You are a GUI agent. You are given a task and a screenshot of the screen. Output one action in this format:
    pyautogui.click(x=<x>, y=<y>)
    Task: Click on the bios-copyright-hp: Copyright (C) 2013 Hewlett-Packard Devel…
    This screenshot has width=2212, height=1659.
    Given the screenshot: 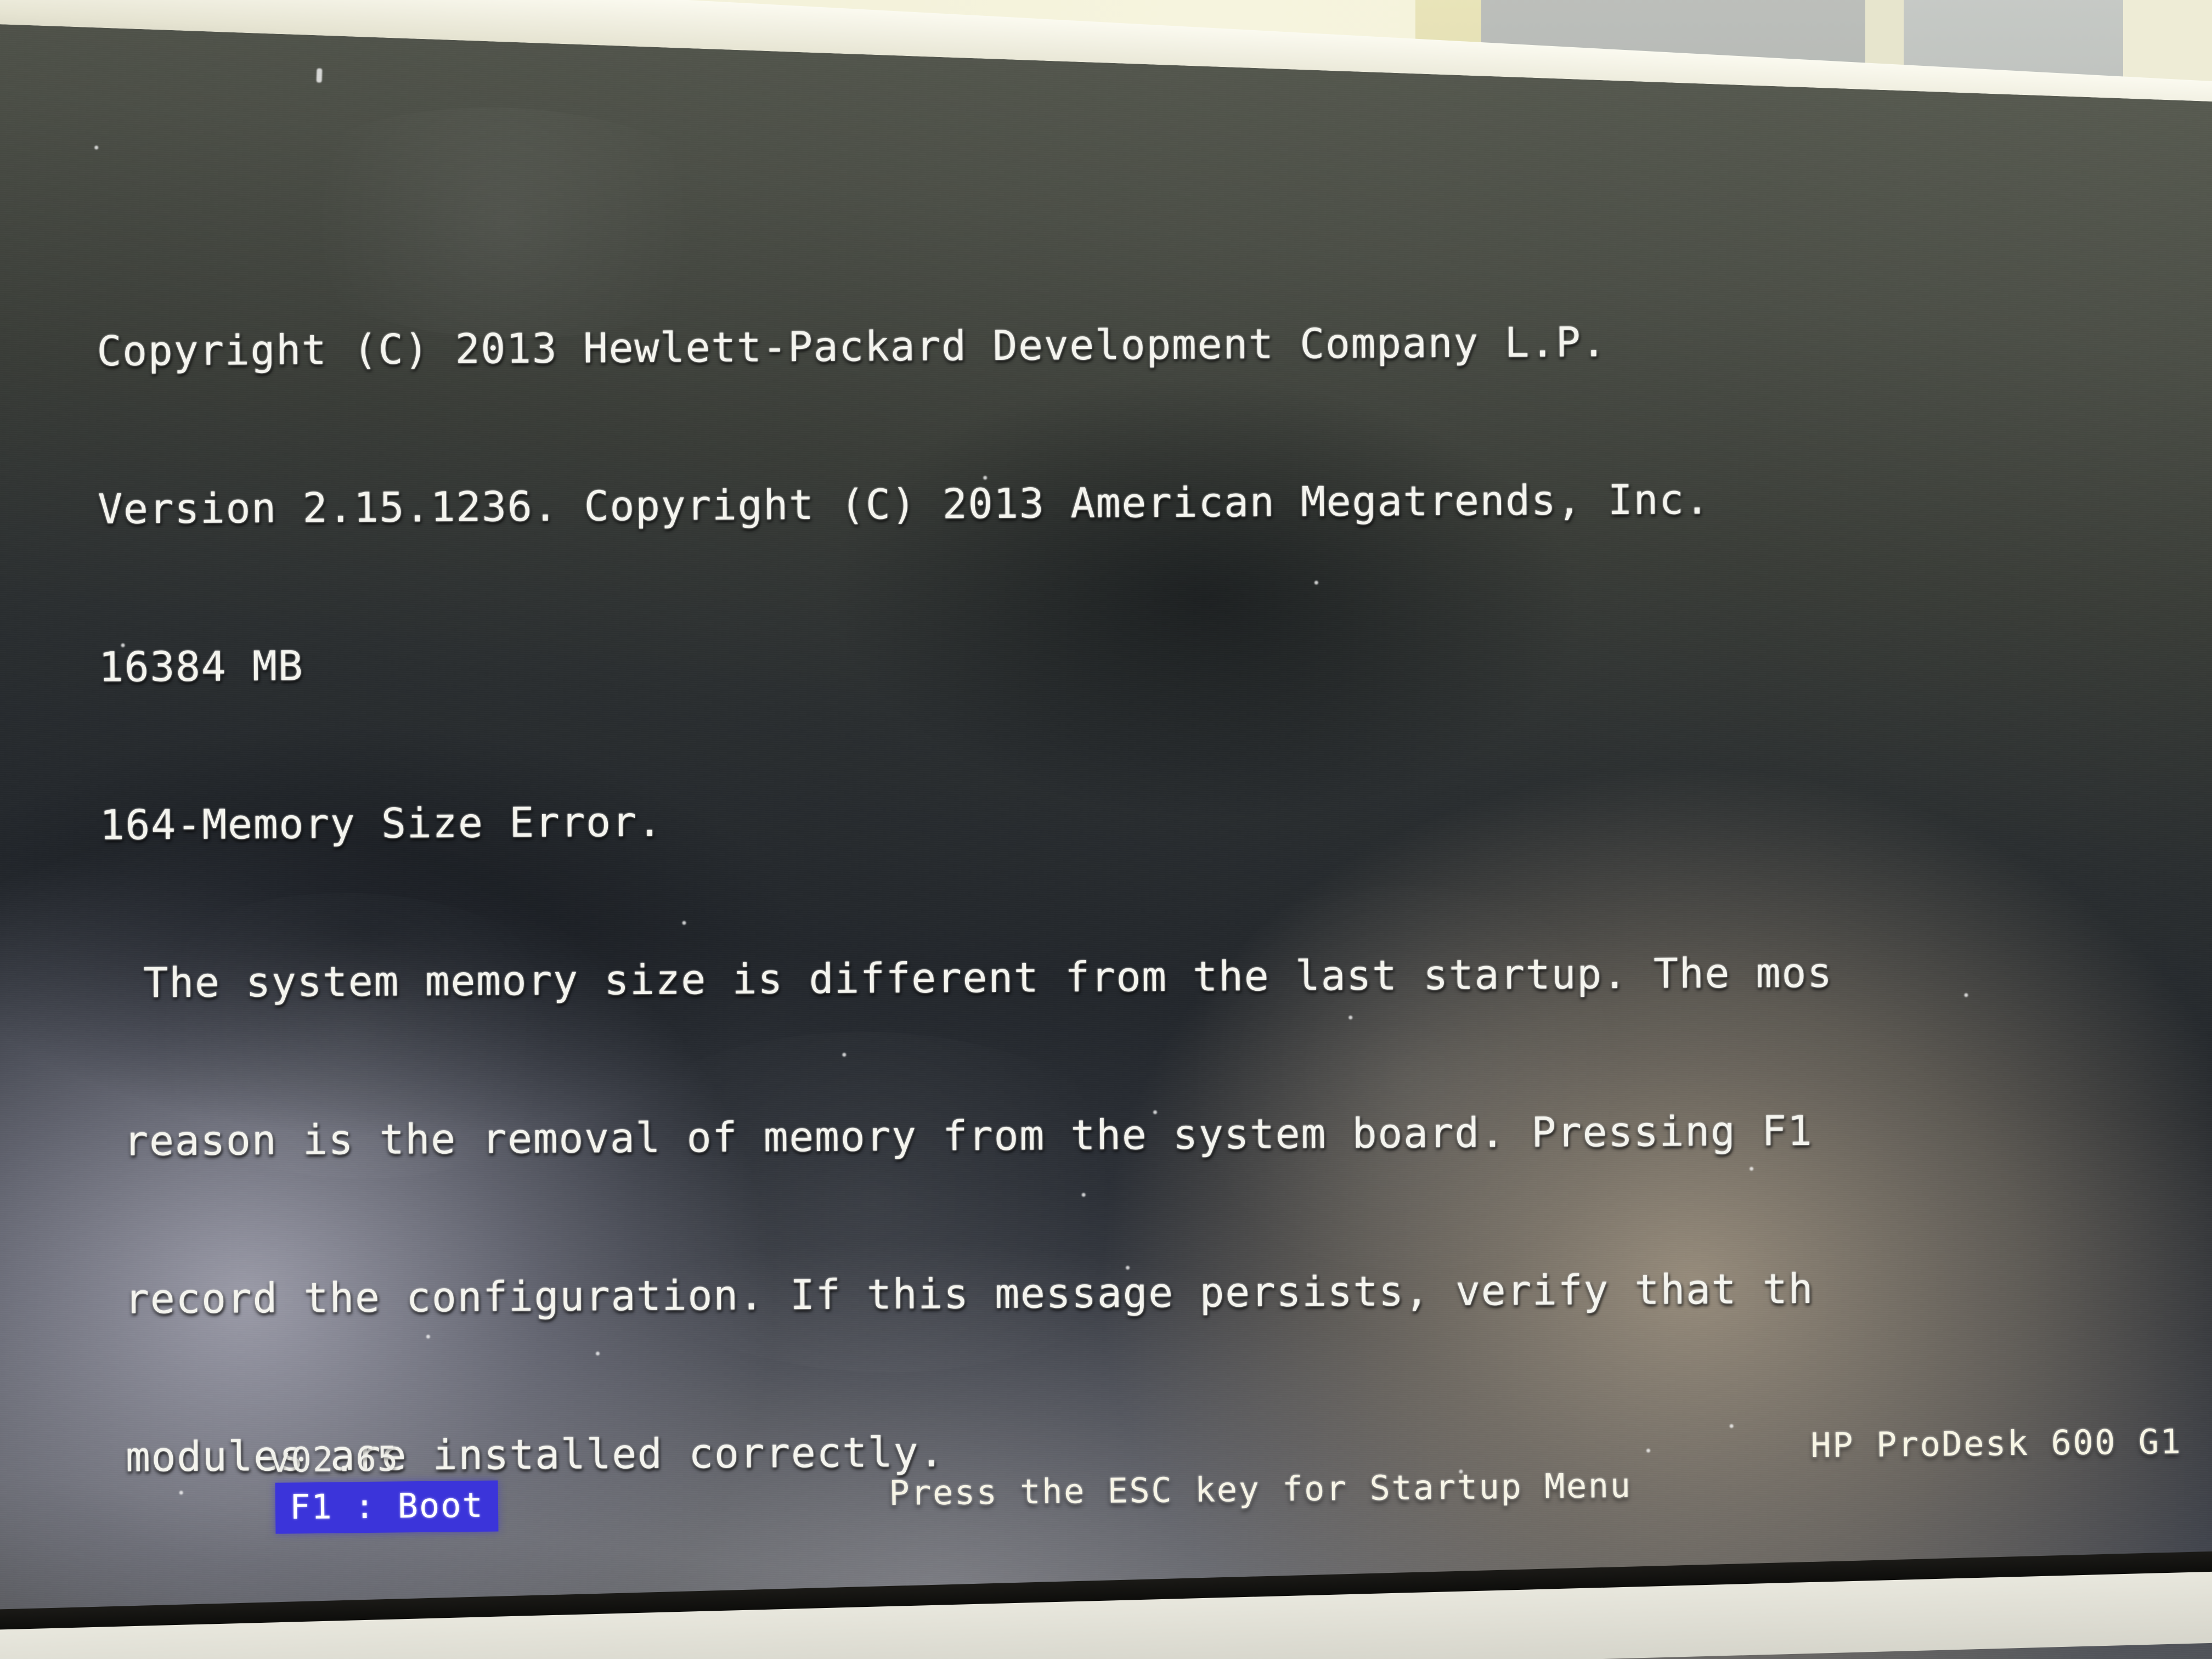 What is the action you would take?
    pyautogui.click(x=852, y=346)
    